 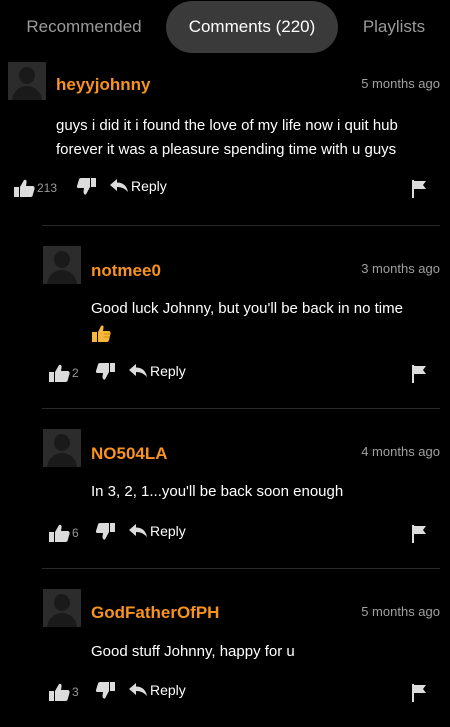 I want to click on comment-actions: 6 Reply, so click(x=244, y=535).